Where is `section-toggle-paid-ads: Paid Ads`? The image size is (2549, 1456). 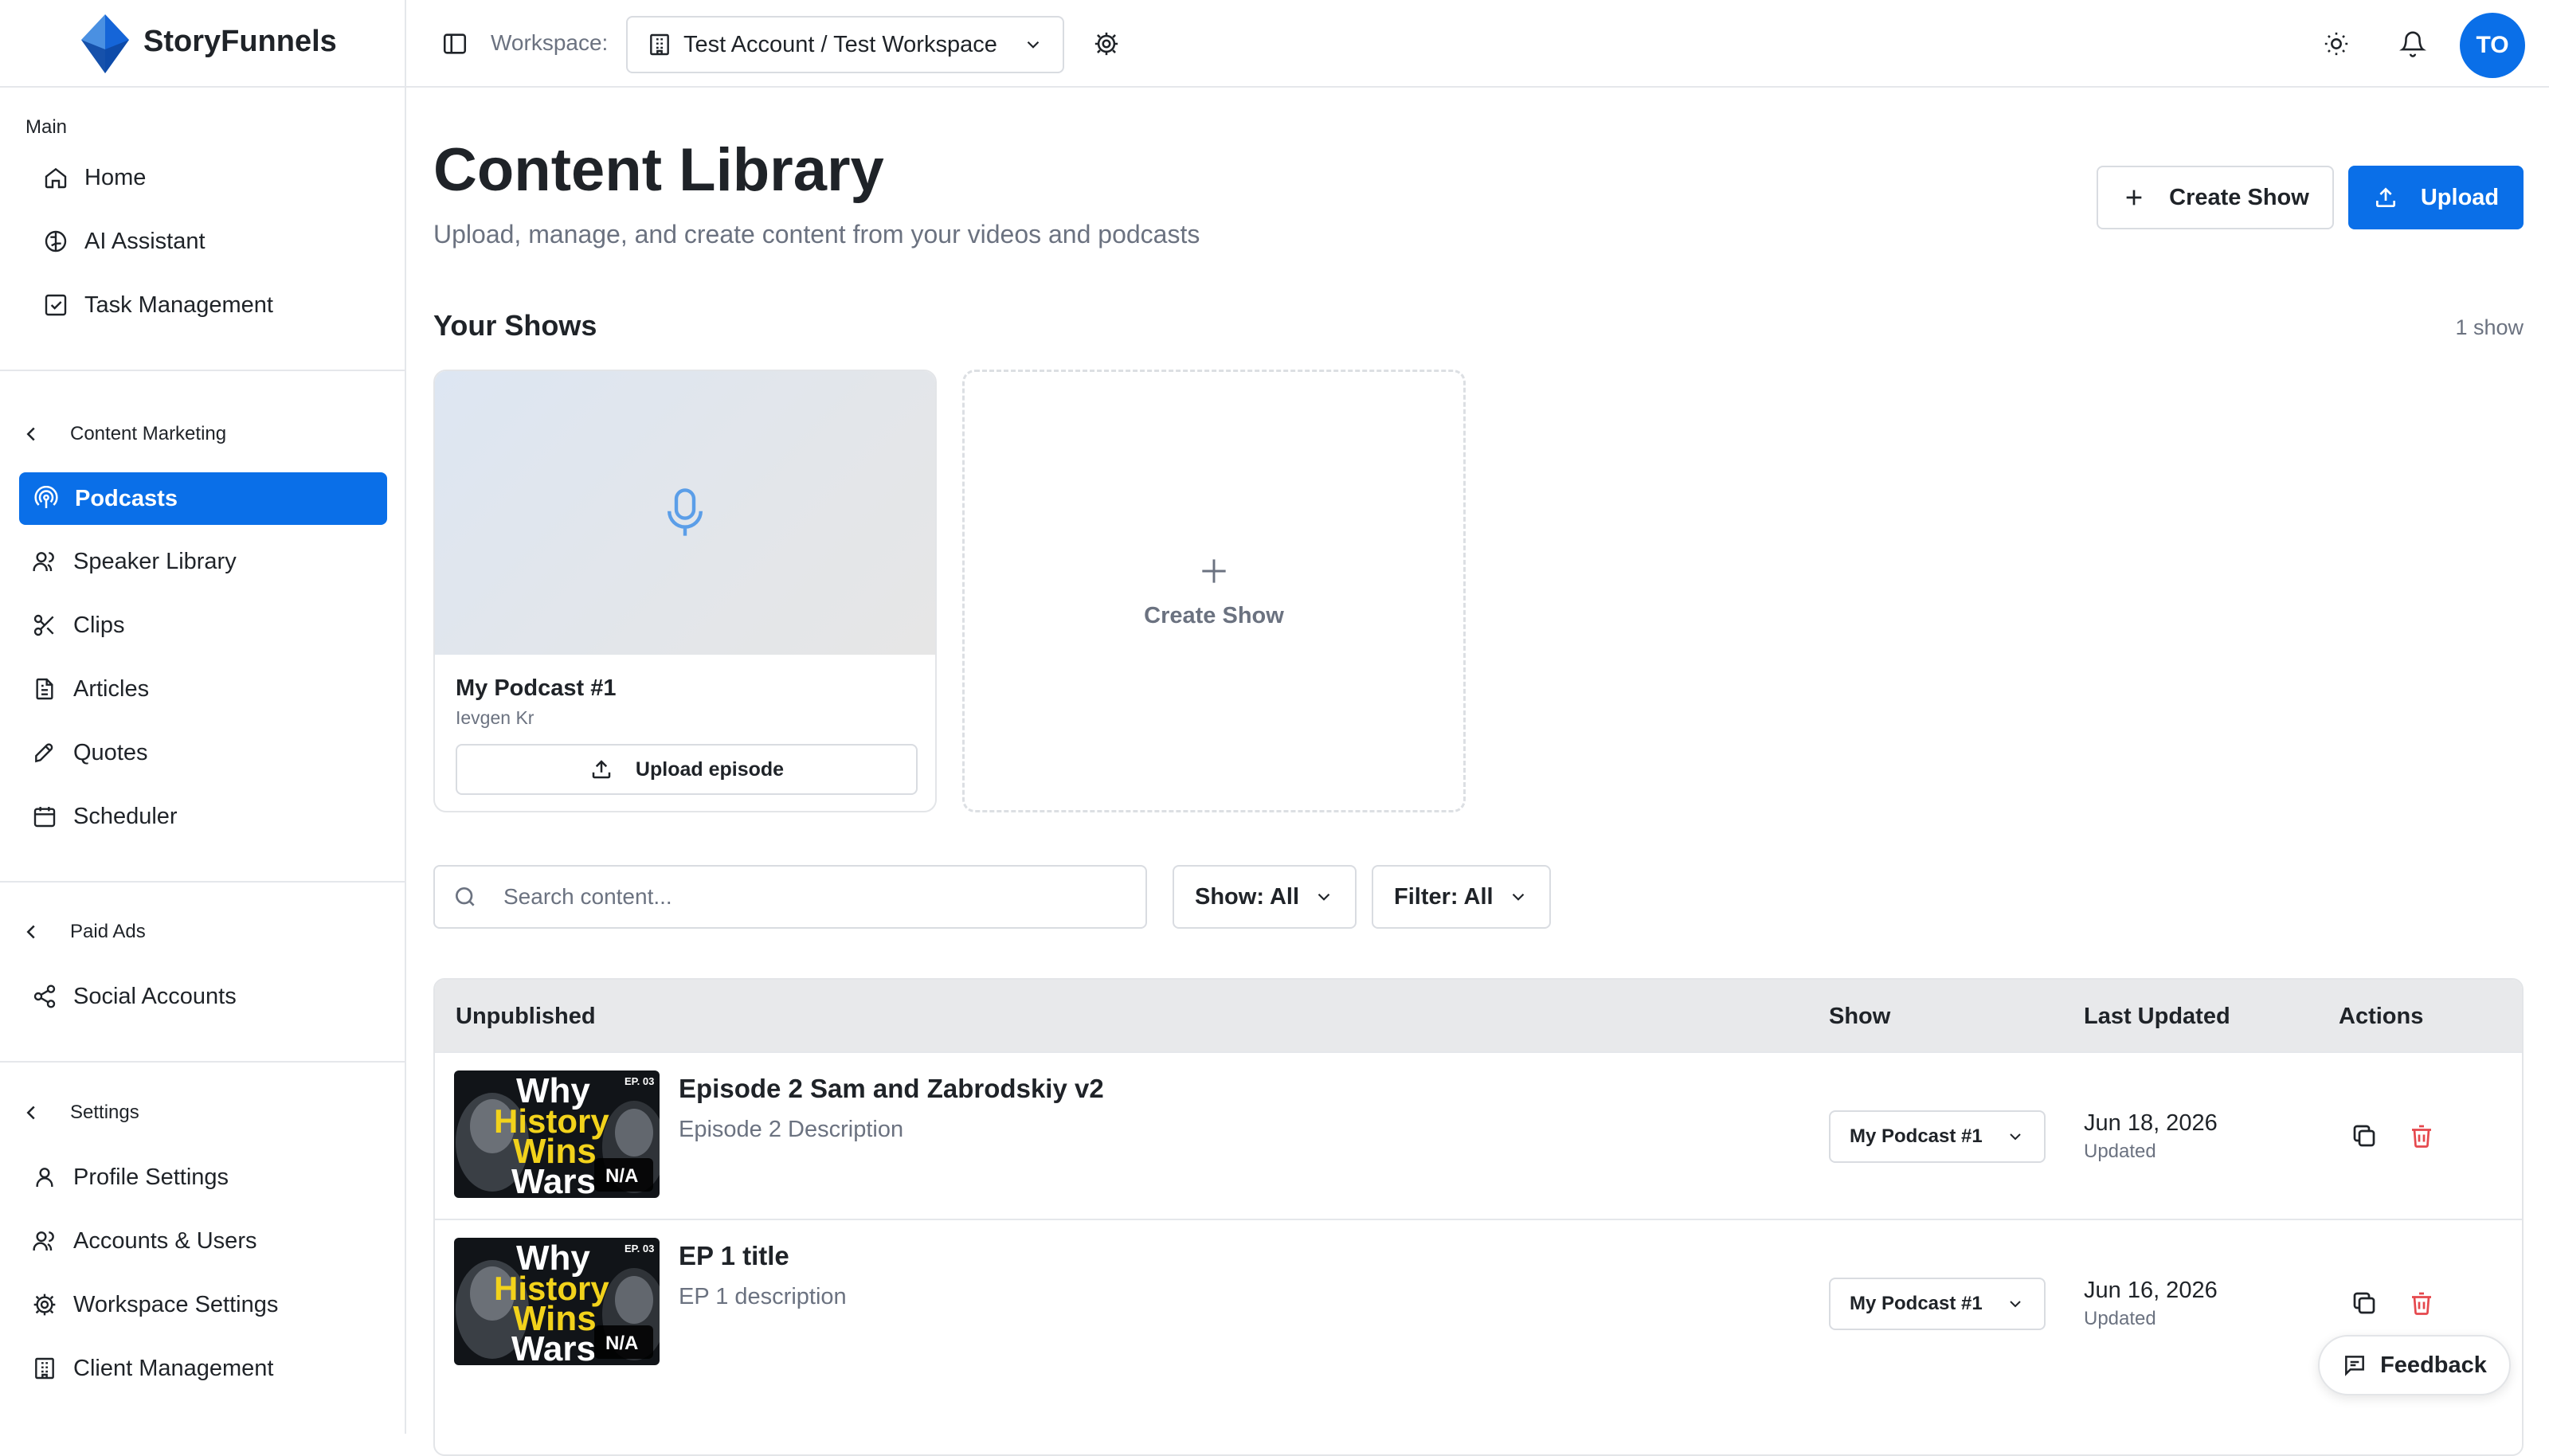 section-toggle-paid-ads: Paid Ads is located at coordinates (82, 932).